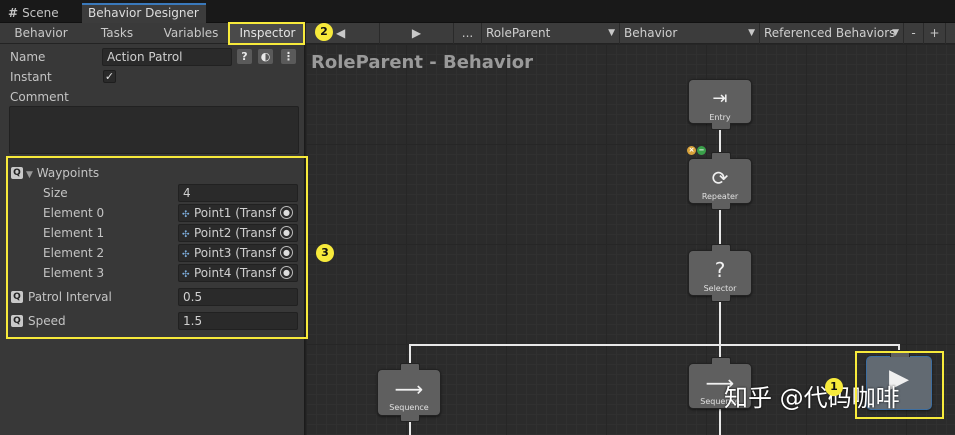 Image resolution: width=955 pixels, height=435 pixels. Describe the element at coordinates (288, 56) in the screenshot. I see `menu-icon: ⋮` at that location.